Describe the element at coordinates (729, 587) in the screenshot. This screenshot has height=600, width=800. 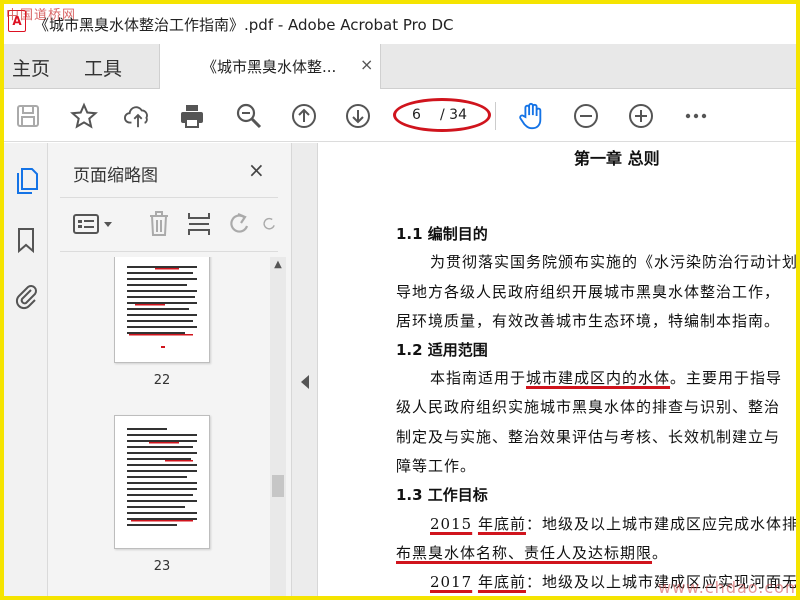
I see `watermark-bottom-right: www.chdao.com` at that location.